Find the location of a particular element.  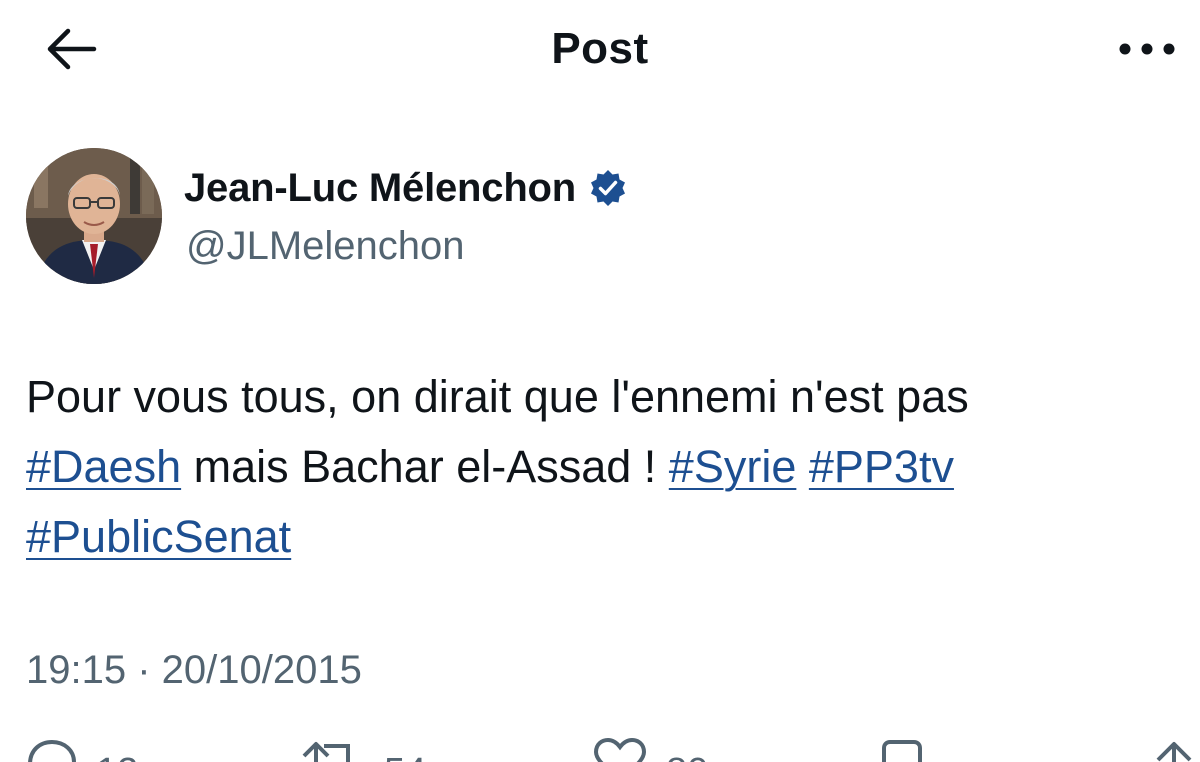

share-icon is located at coordinates (1174, 752).